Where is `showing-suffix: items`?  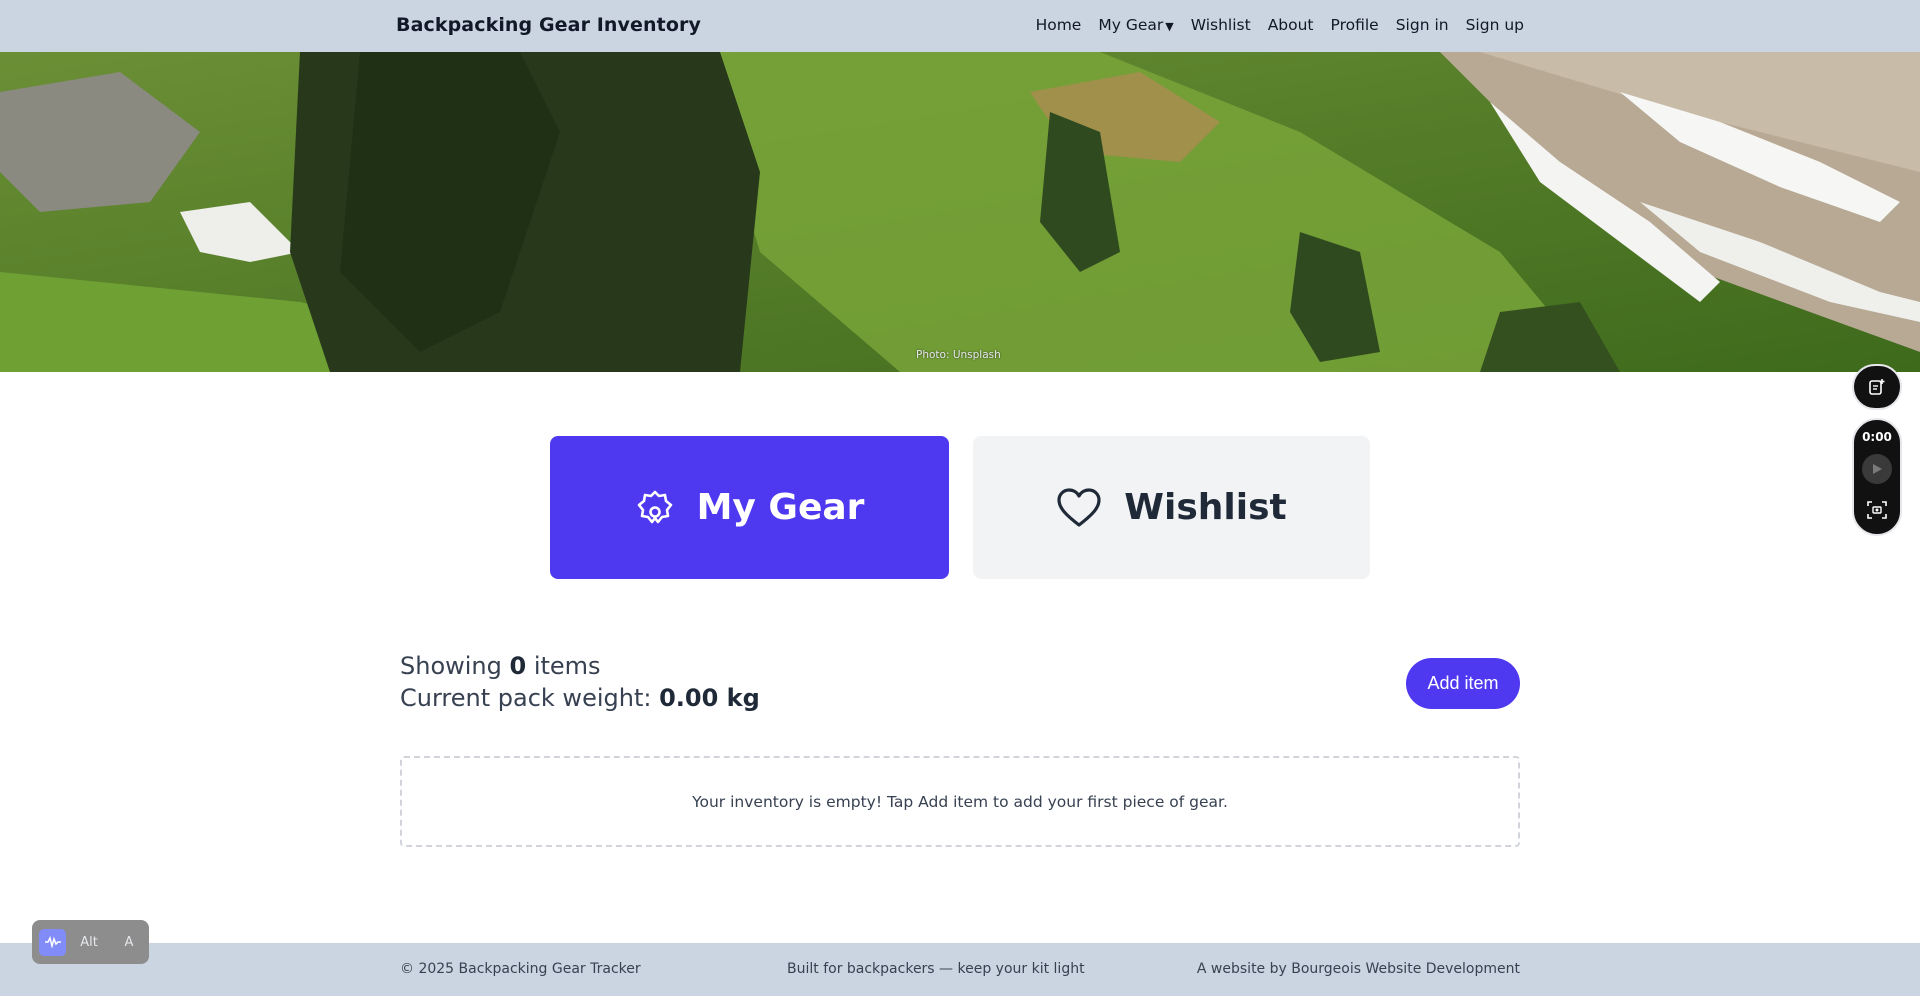
showing-suffix: items is located at coordinates (563, 666).